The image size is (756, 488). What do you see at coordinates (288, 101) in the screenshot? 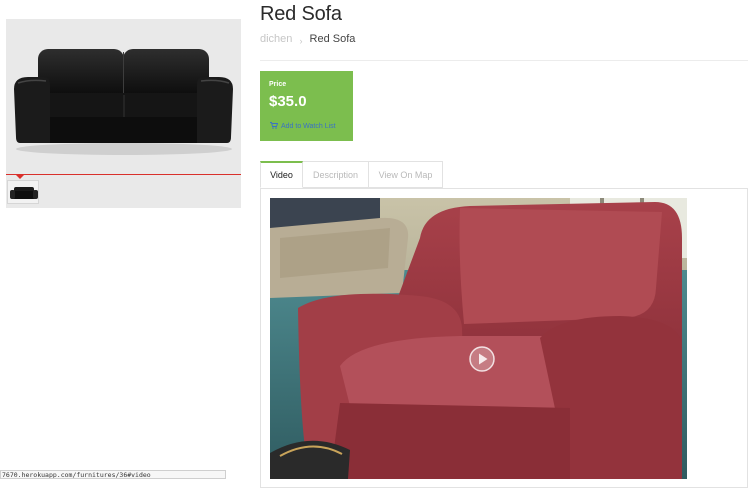
I see `price-value: $35.0` at bounding box center [288, 101].